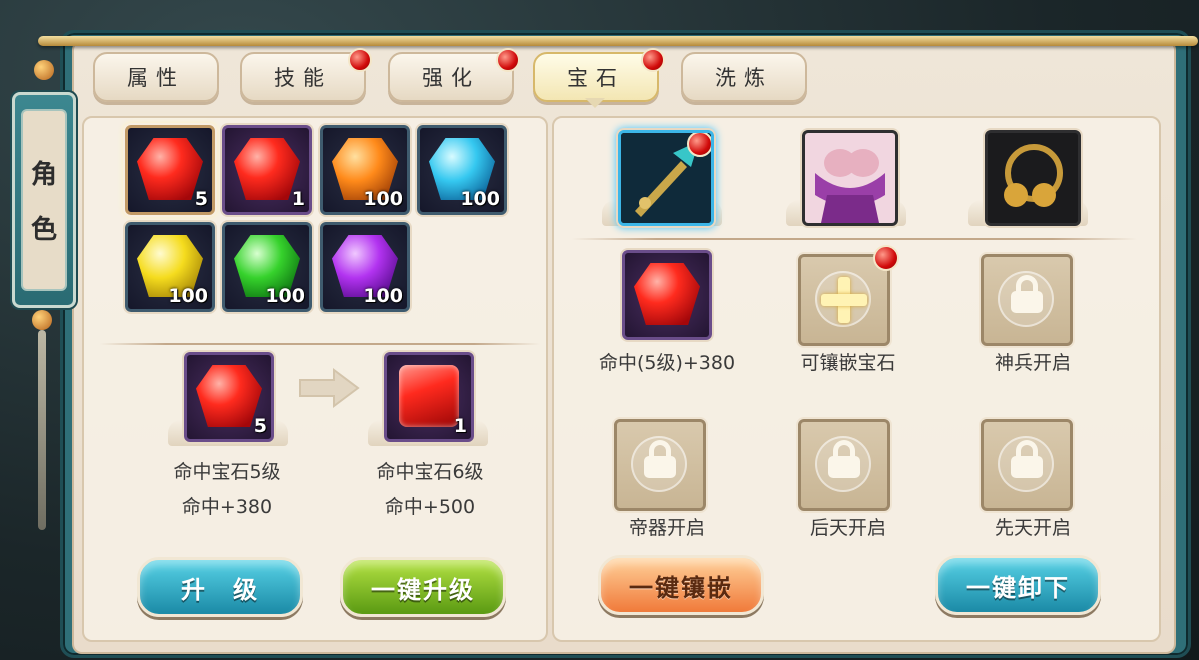 This screenshot has height=660, width=1199. I want to click on tab-label: 技能, so click(303, 78).